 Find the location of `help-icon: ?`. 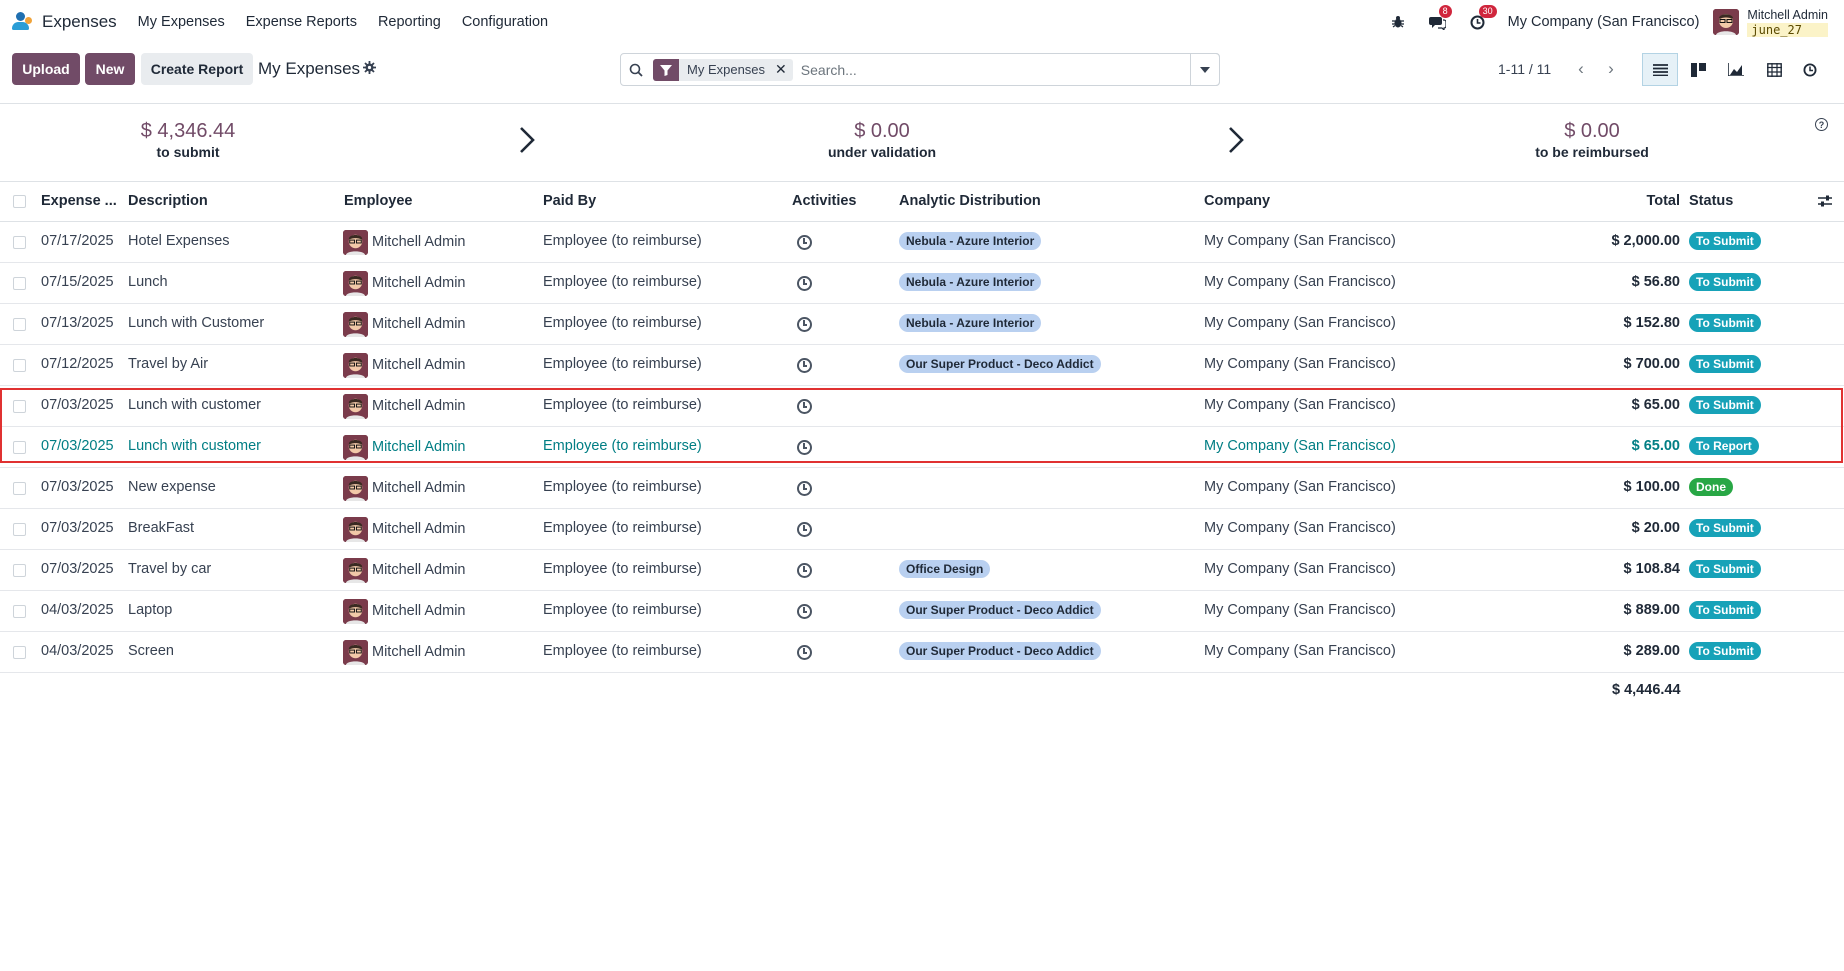

help-icon: ? is located at coordinates (1821, 124).